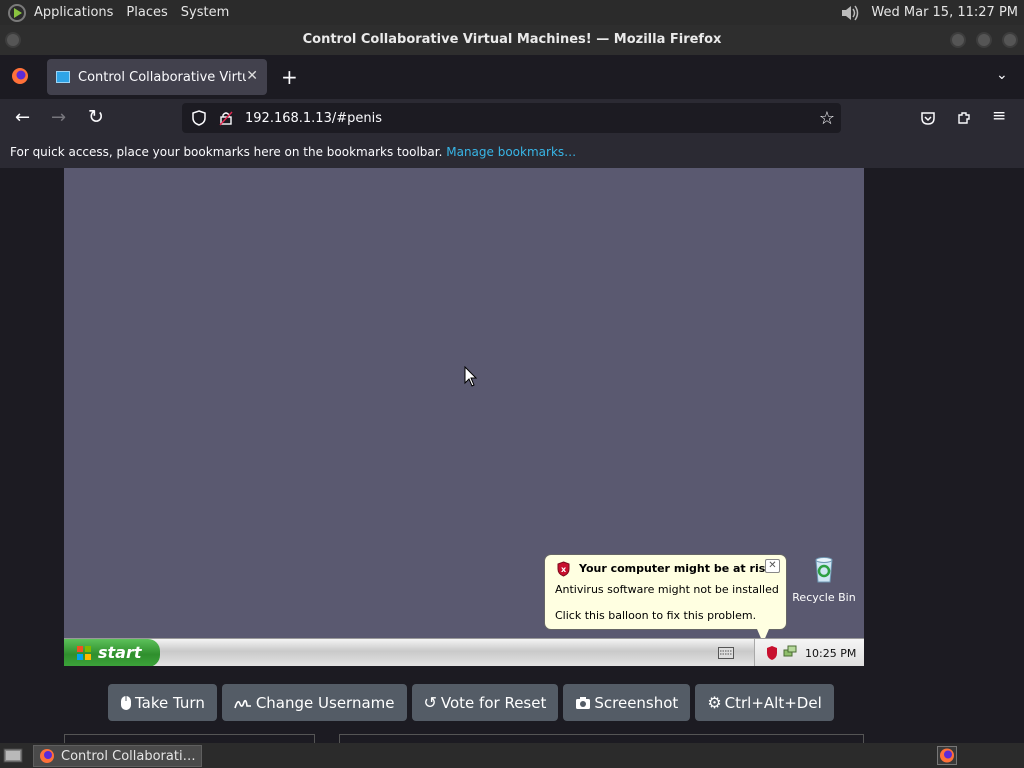 The image size is (1024, 768). I want to click on pocket-icon, so click(928, 118).